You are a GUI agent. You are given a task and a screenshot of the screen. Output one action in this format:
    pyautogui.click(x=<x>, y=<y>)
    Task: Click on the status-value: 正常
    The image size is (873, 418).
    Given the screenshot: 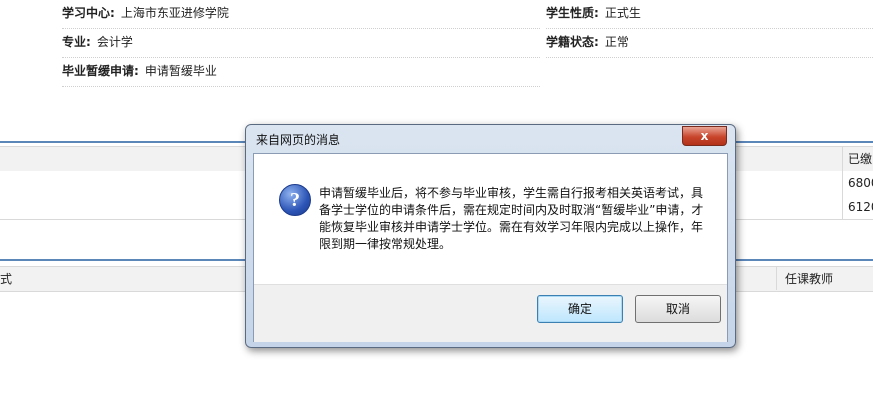 What is the action you would take?
    pyautogui.click(x=616, y=42)
    